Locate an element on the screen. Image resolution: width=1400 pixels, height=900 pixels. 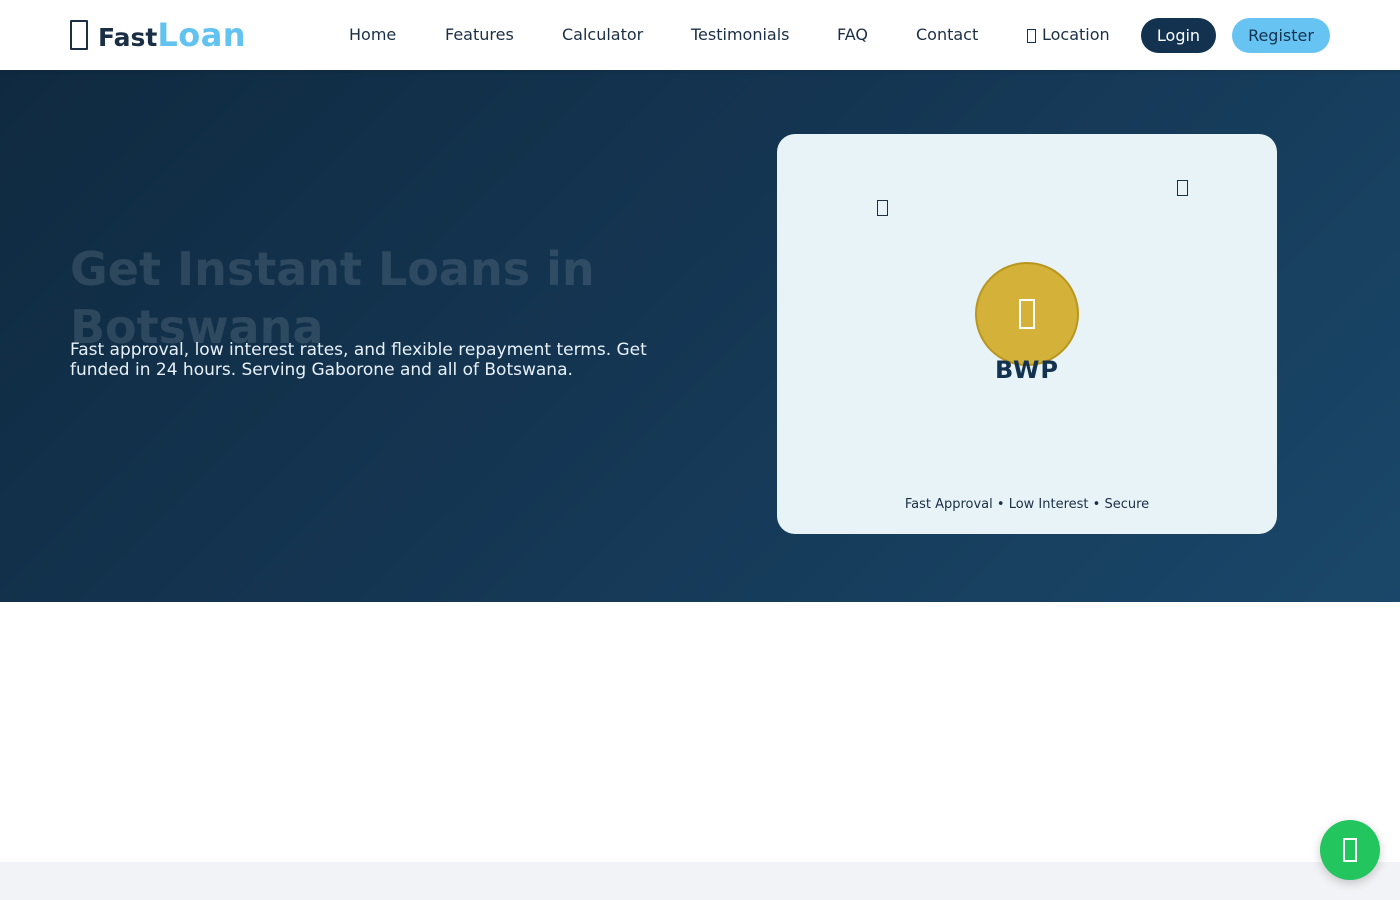
nav-location: Location is located at coordinates (1068, 34).